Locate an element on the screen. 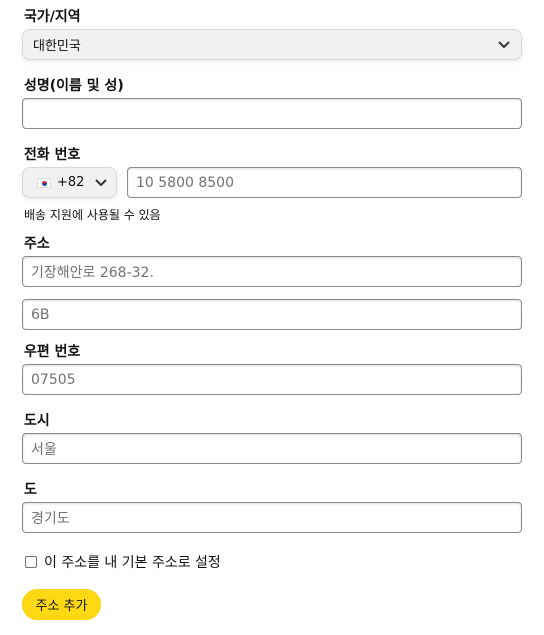 This screenshot has width=544, height=635. phone-label: 전화 번호 is located at coordinates (52, 155).